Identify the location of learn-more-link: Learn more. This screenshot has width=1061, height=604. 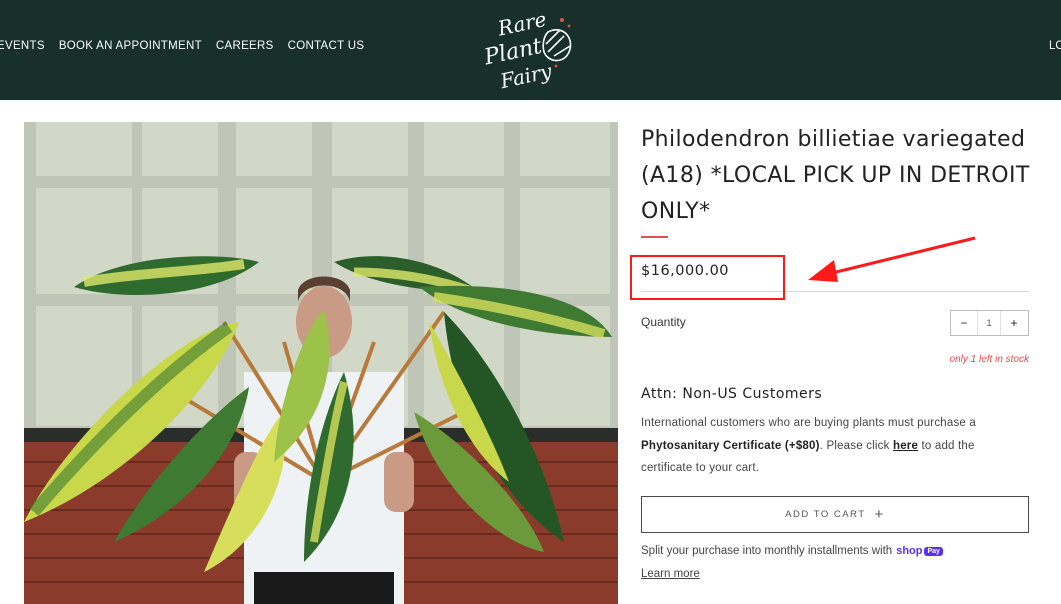
(670, 574).